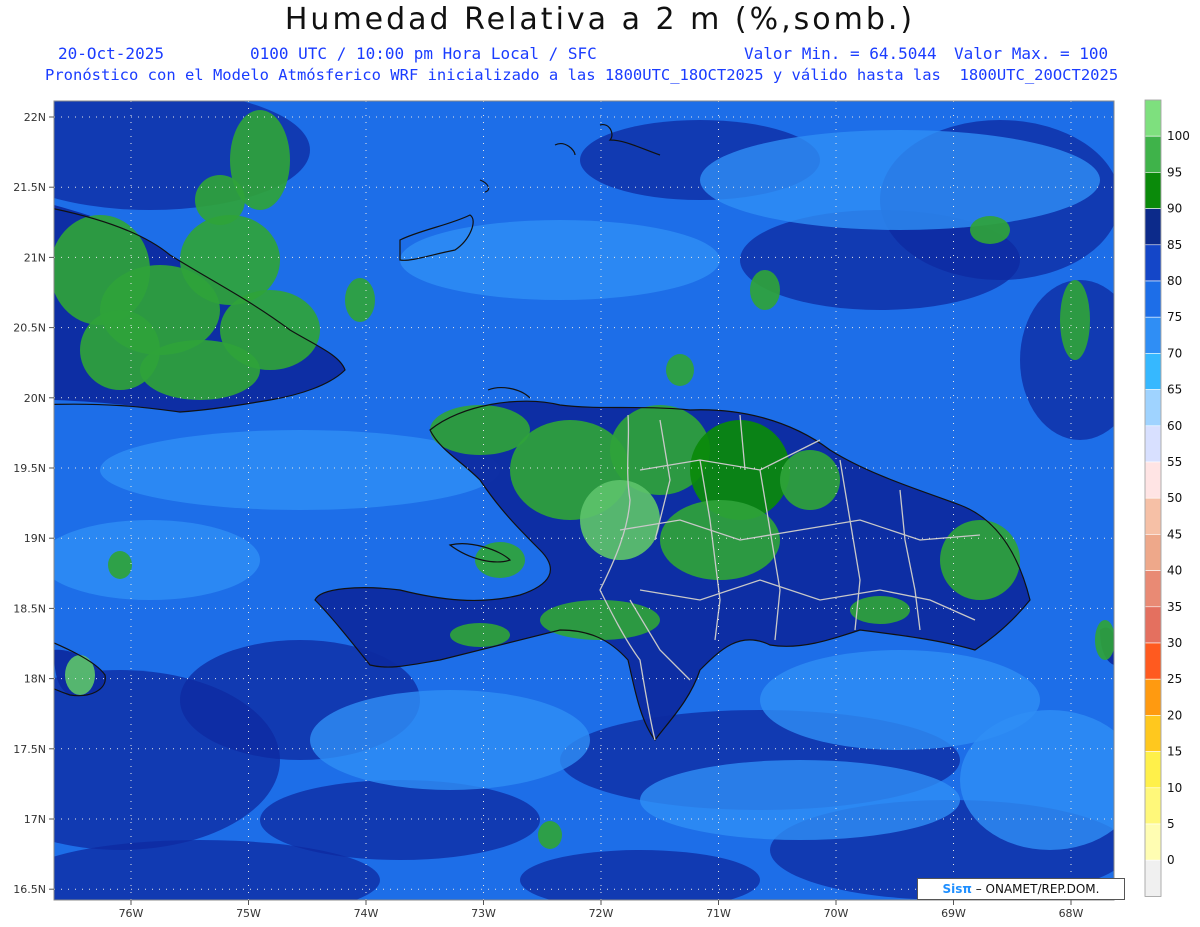 The height and width of the screenshot is (927, 1200). Describe the element at coordinates (1174, 462) in the screenshot. I see `colorbar-label: 55` at that location.